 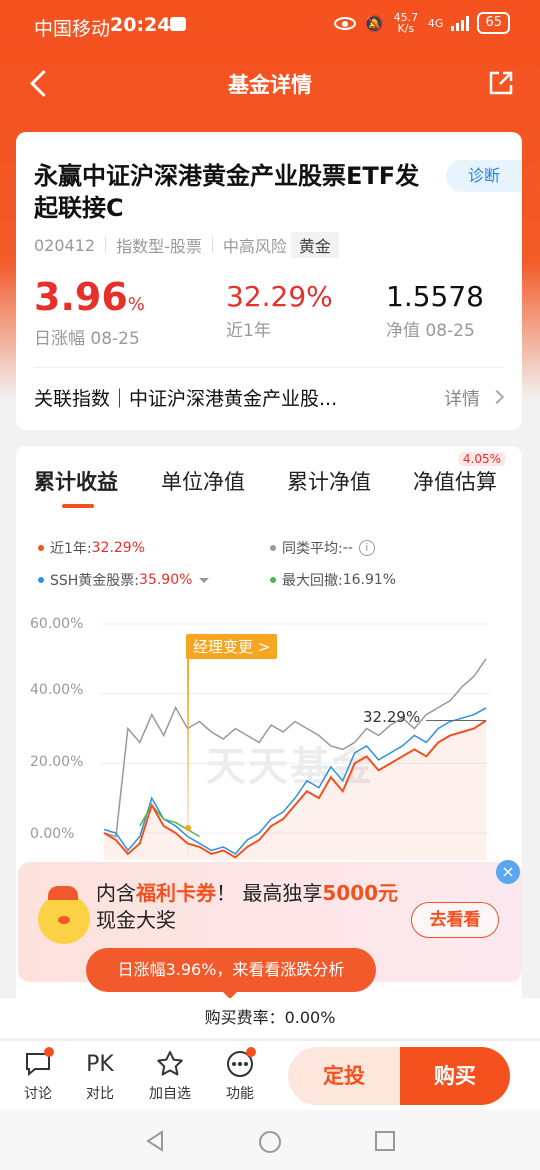 I want to click on sip-button: 定投, so click(x=344, y=1076).